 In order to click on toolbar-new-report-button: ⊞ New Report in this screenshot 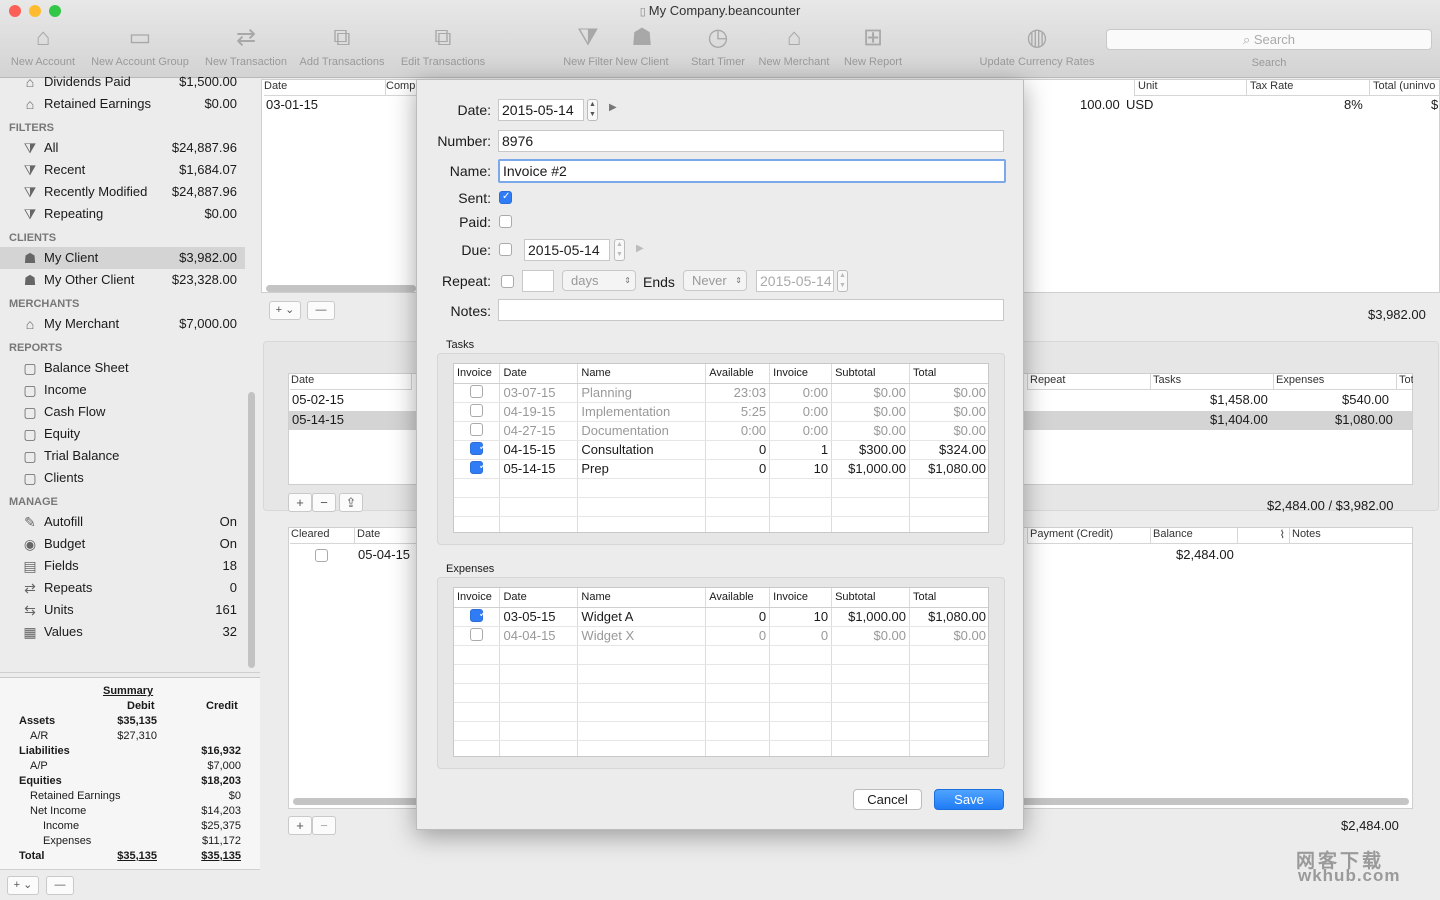, I will do `click(873, 45)`.